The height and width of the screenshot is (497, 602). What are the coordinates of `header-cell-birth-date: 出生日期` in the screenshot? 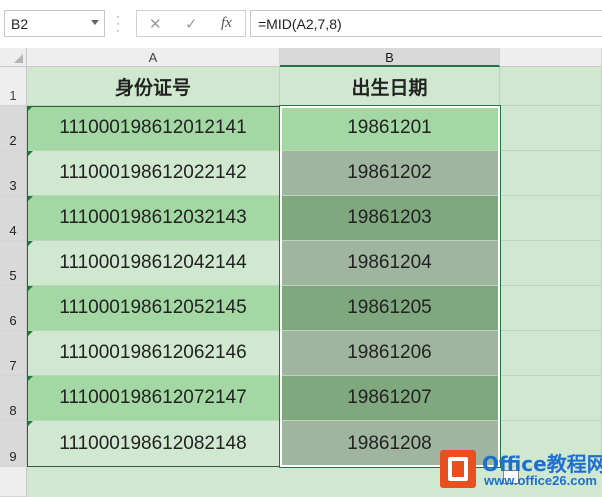 It's located at (390, 86).